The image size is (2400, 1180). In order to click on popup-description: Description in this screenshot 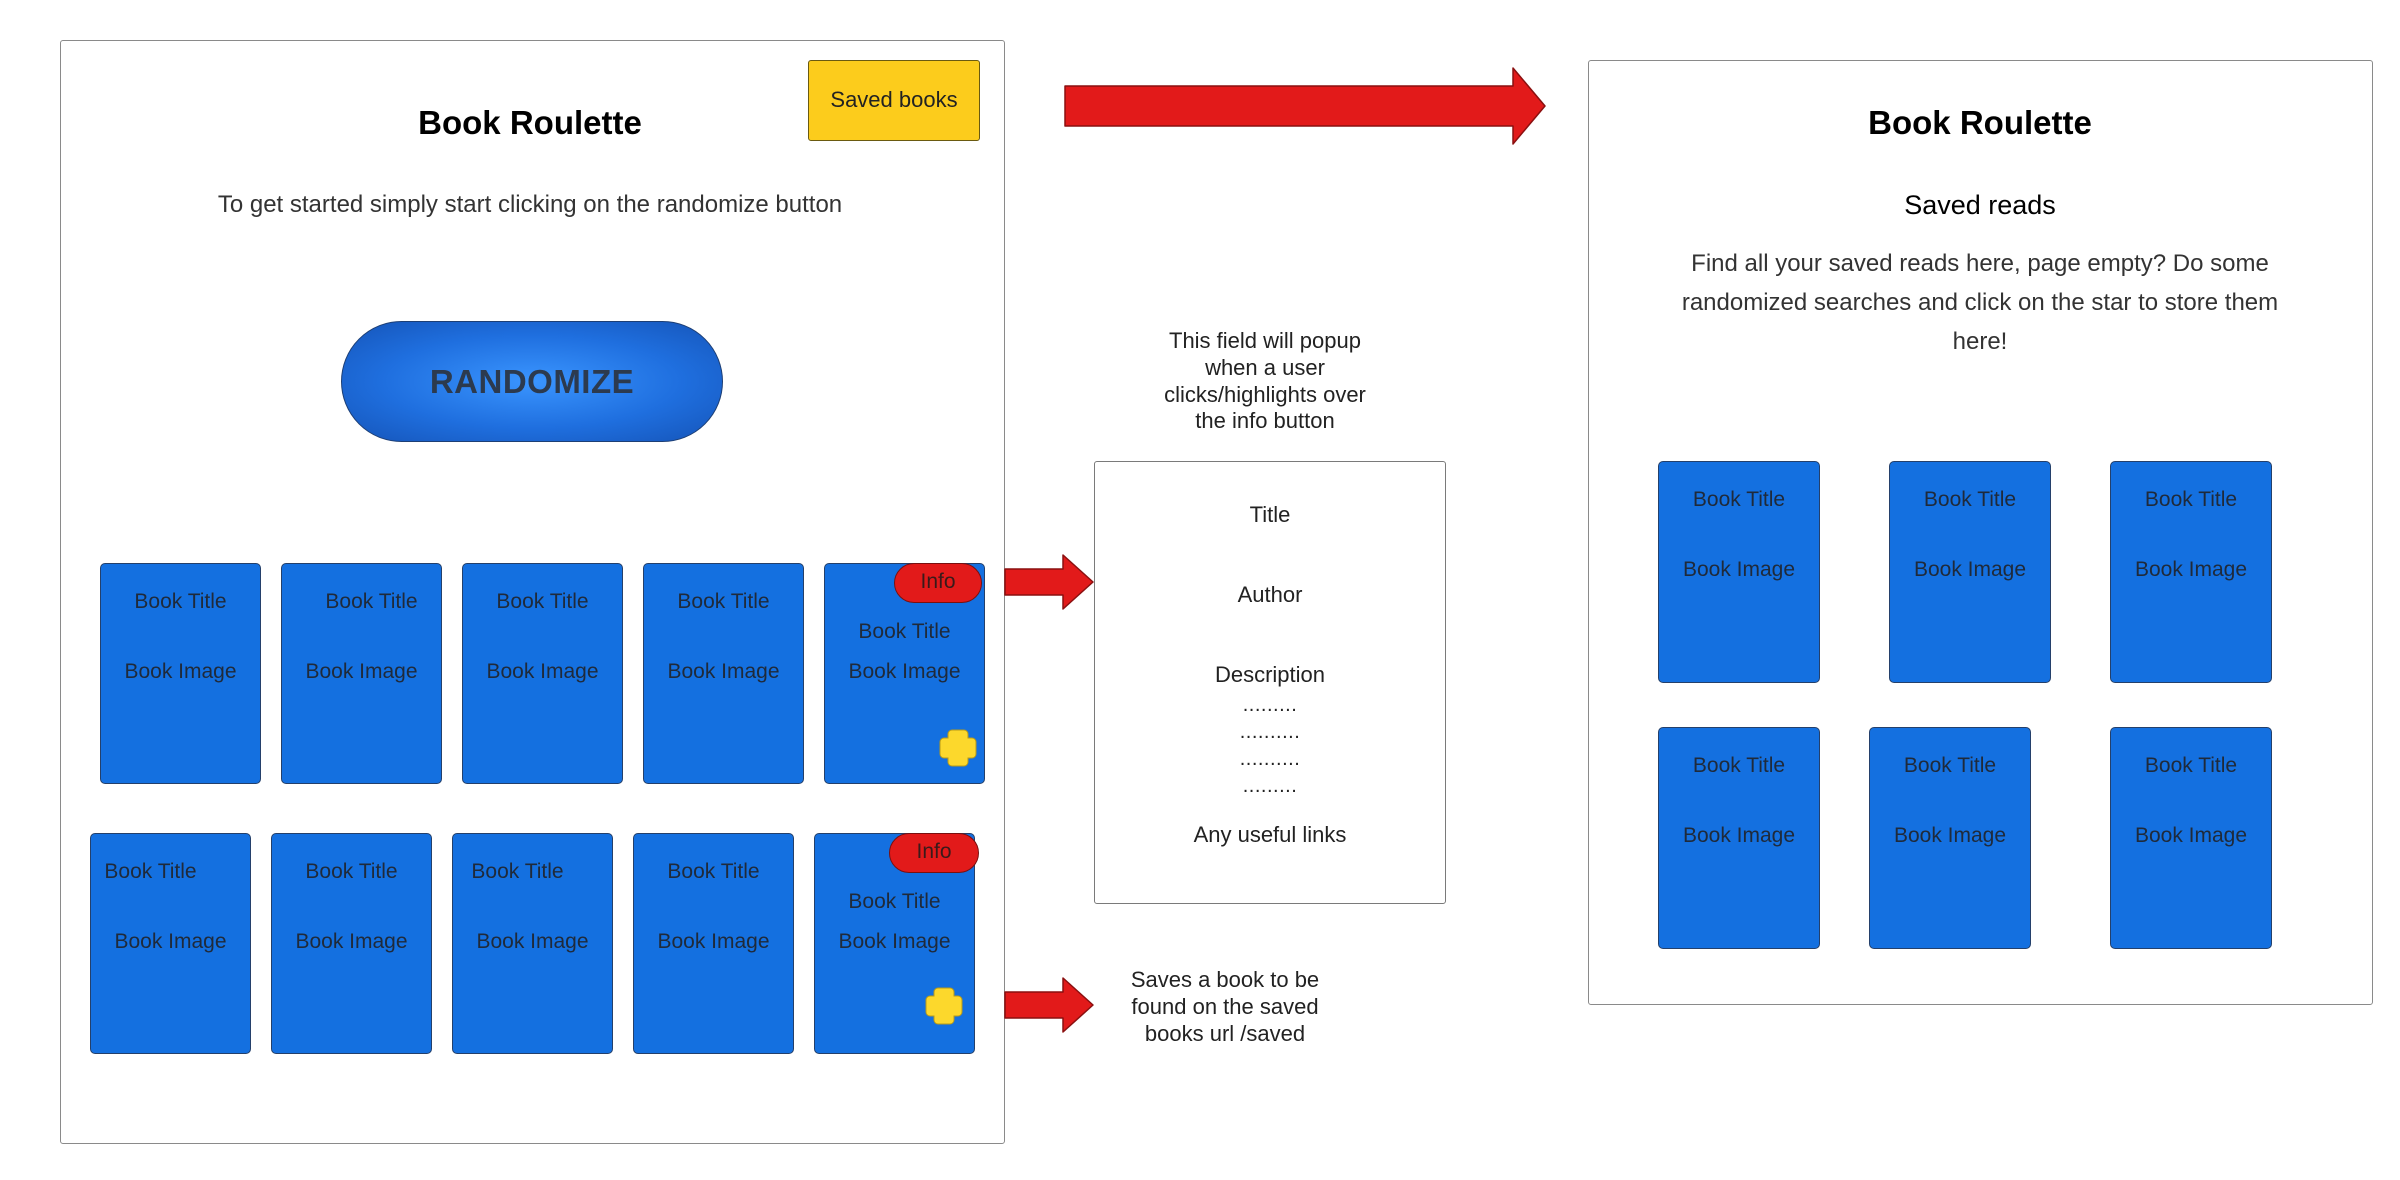, I will do `click(1270, 674)`.